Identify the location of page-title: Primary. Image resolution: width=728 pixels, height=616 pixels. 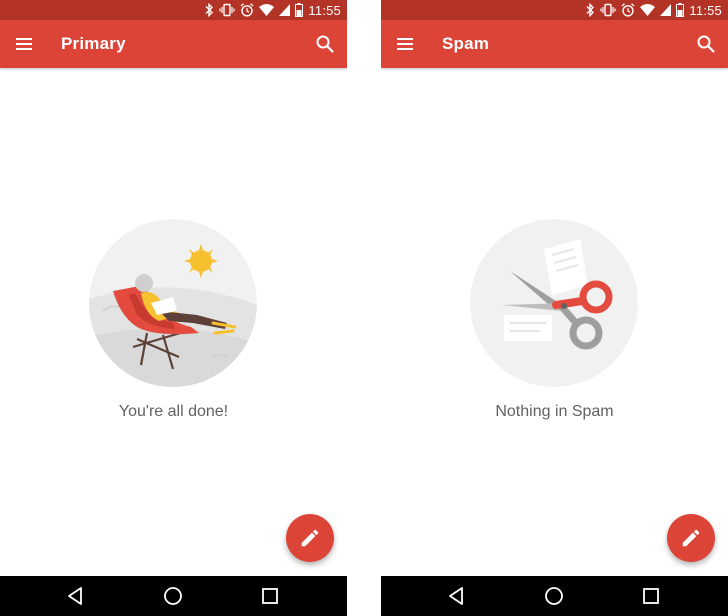
(93, 43).